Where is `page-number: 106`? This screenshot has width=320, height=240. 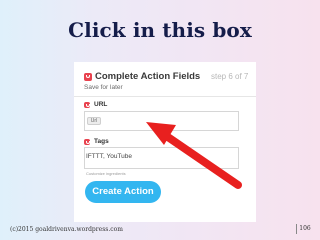
page-number: 106 is located at coordinates (304, 229).